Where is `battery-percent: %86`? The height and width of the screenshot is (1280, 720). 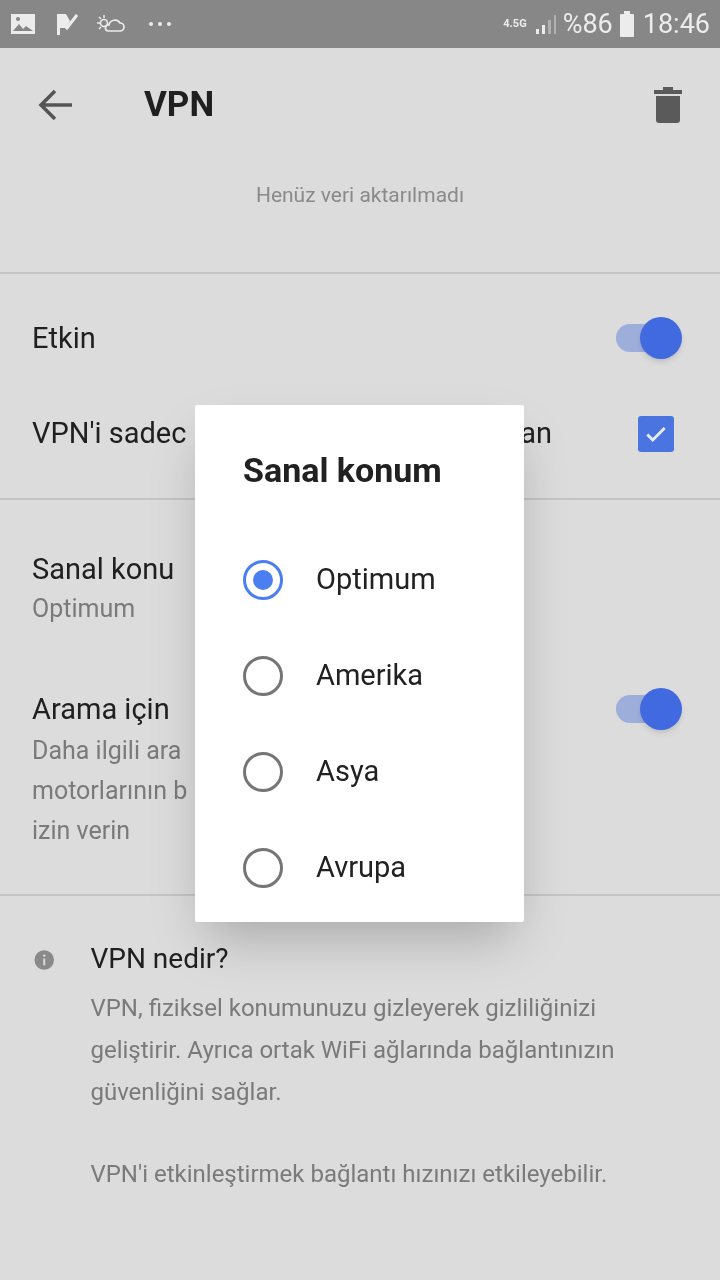
battery-percent: %86 is located at coordinates (587, 24).